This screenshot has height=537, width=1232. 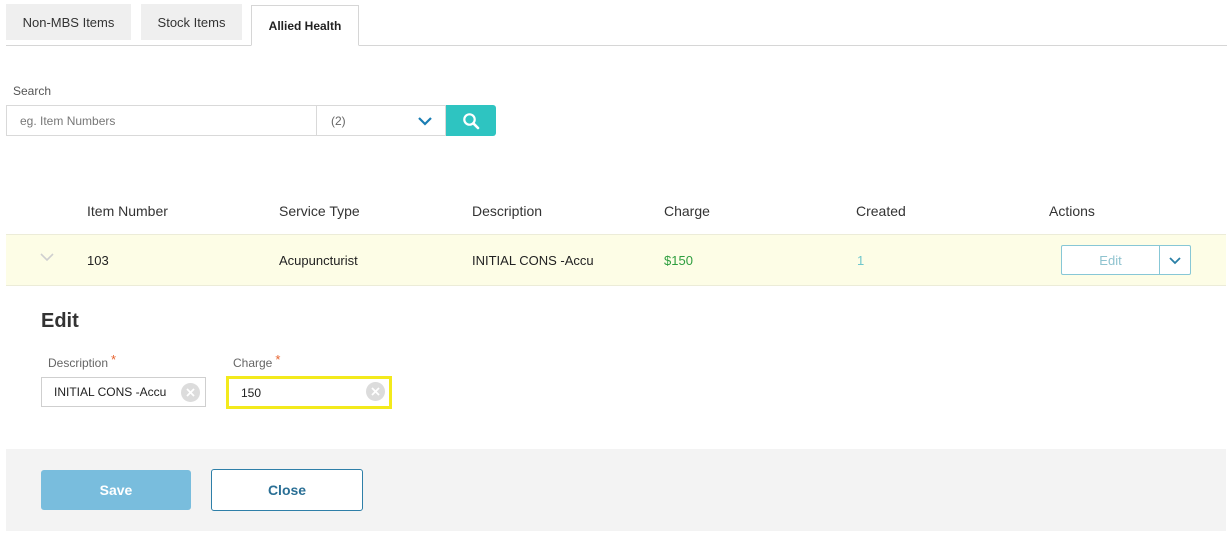 I want to click on cell-charge: $150, so click(x=678, y=260).